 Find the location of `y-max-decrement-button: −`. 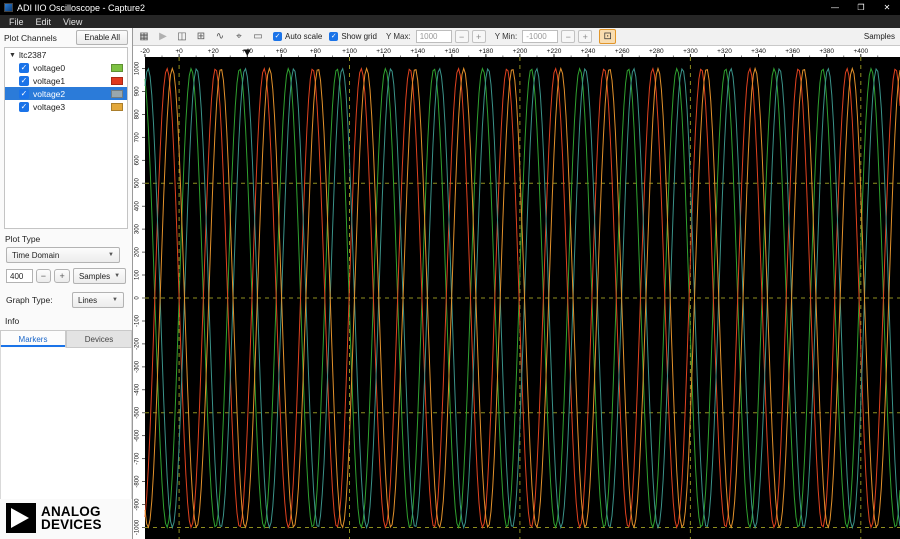

y-max-decrement-button: − is located at coordinates (461, 36).